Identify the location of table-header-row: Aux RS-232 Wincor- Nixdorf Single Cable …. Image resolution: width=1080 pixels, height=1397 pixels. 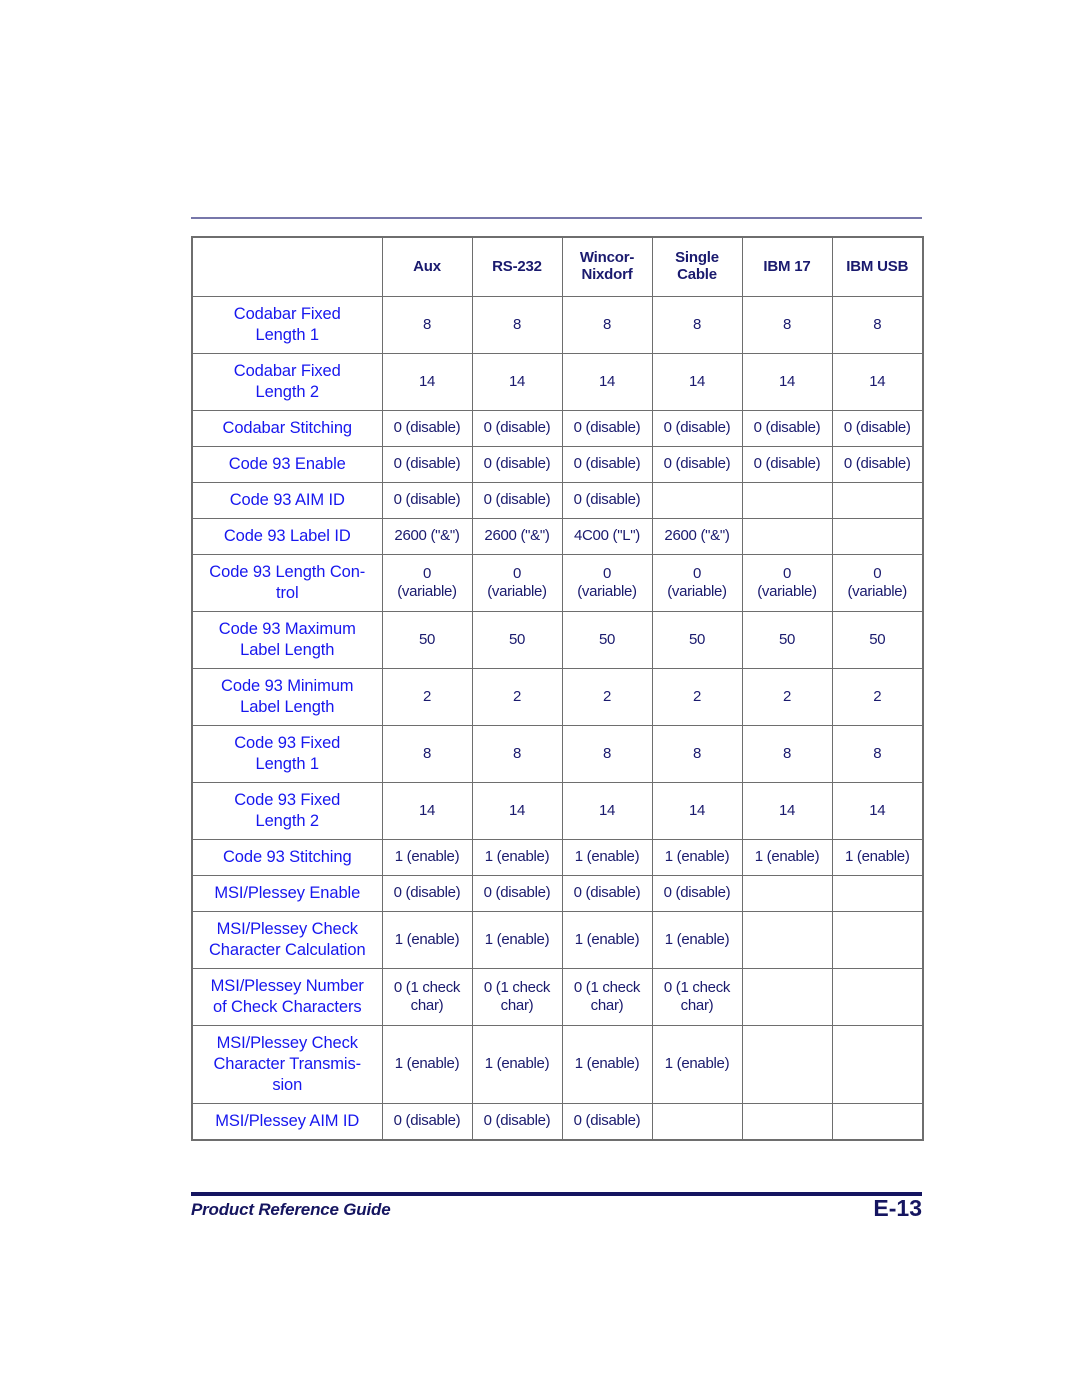
(557, 266).